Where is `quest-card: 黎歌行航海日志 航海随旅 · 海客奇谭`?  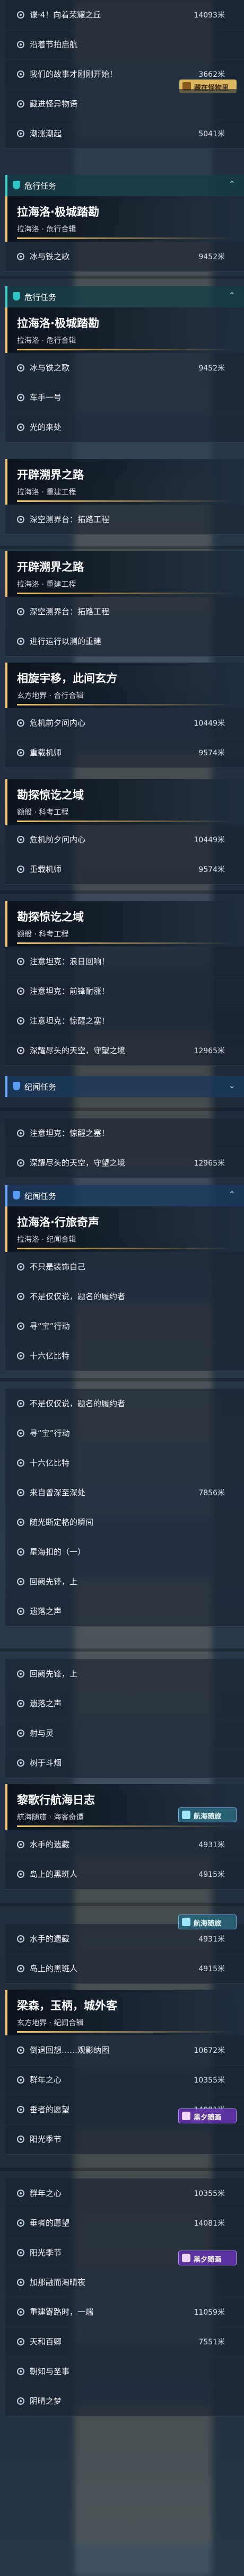 quest-card: 黎歌行航海日志 航海随旅 · 海客奇谭 is located at coordinates (125, 1807).